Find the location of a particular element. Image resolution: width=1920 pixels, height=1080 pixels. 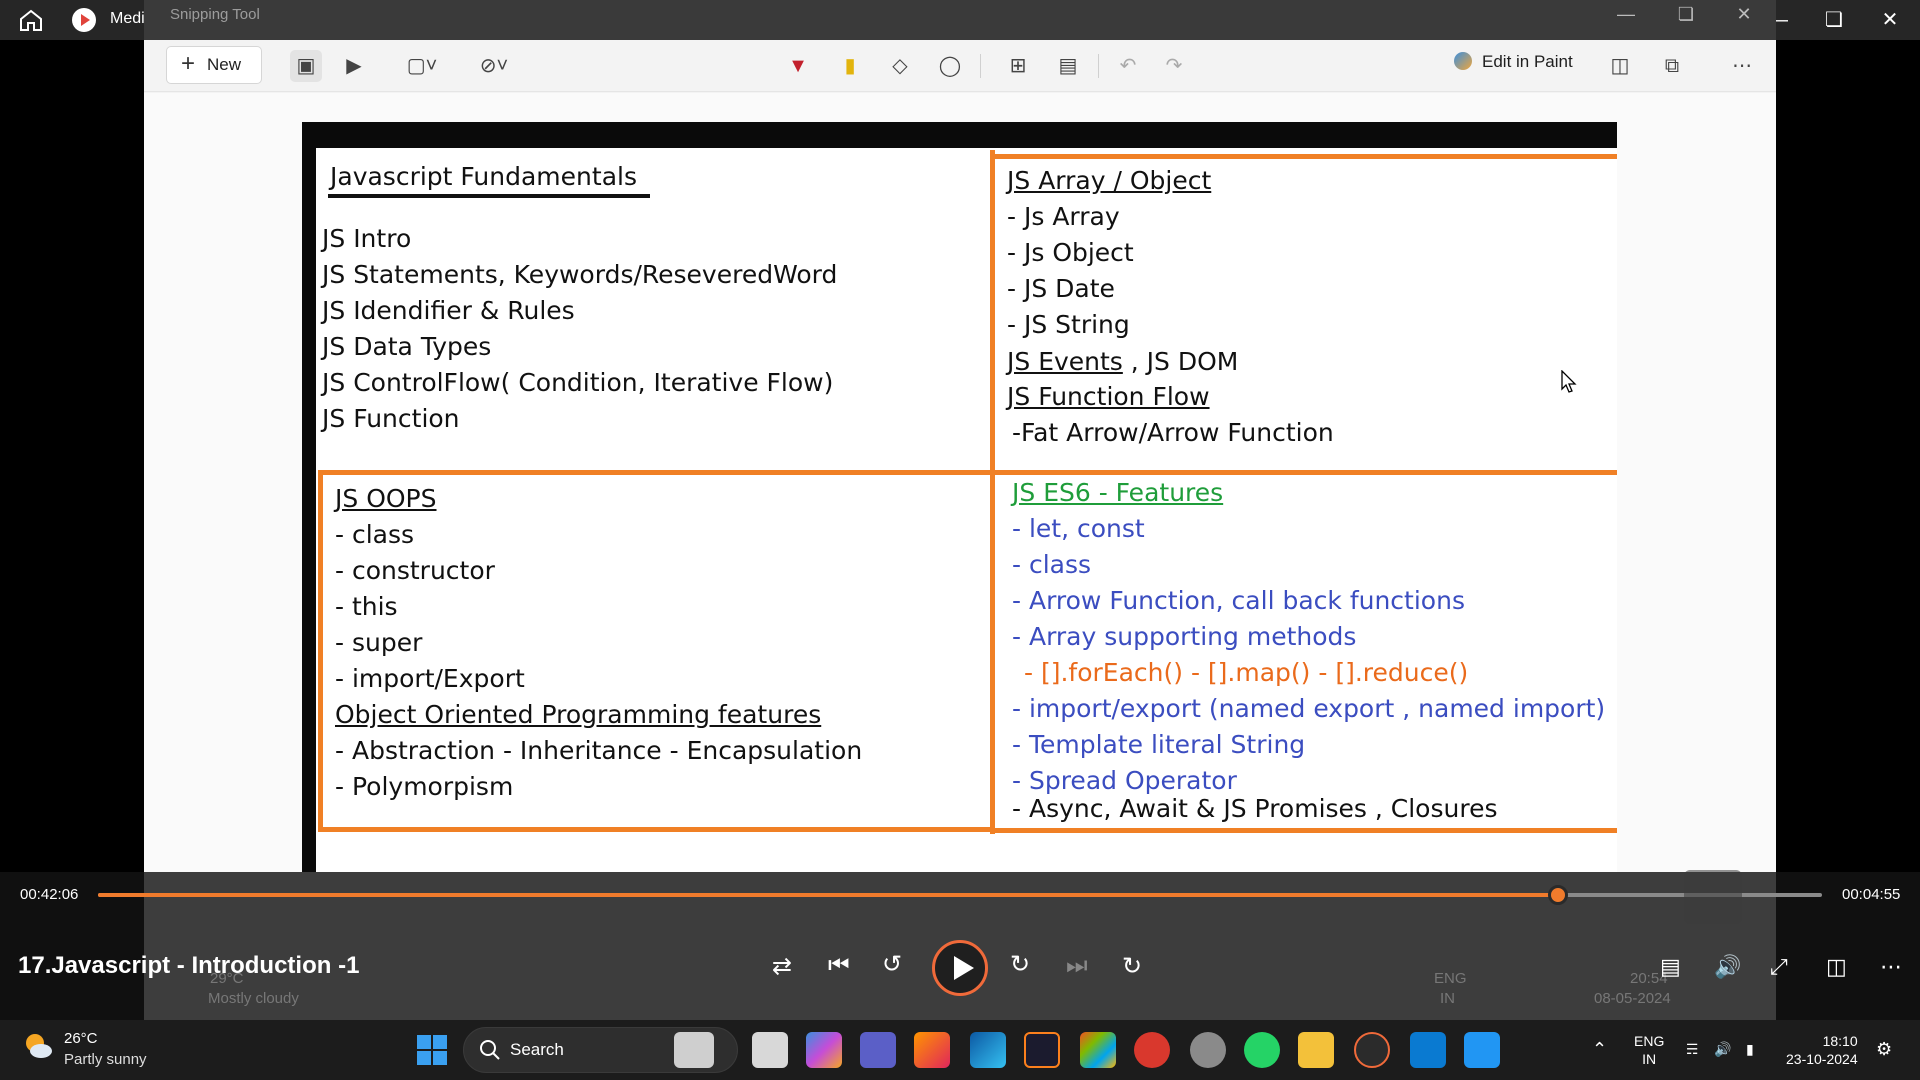

crop-icon: ⊞ is located at coordinates (1018, 66).